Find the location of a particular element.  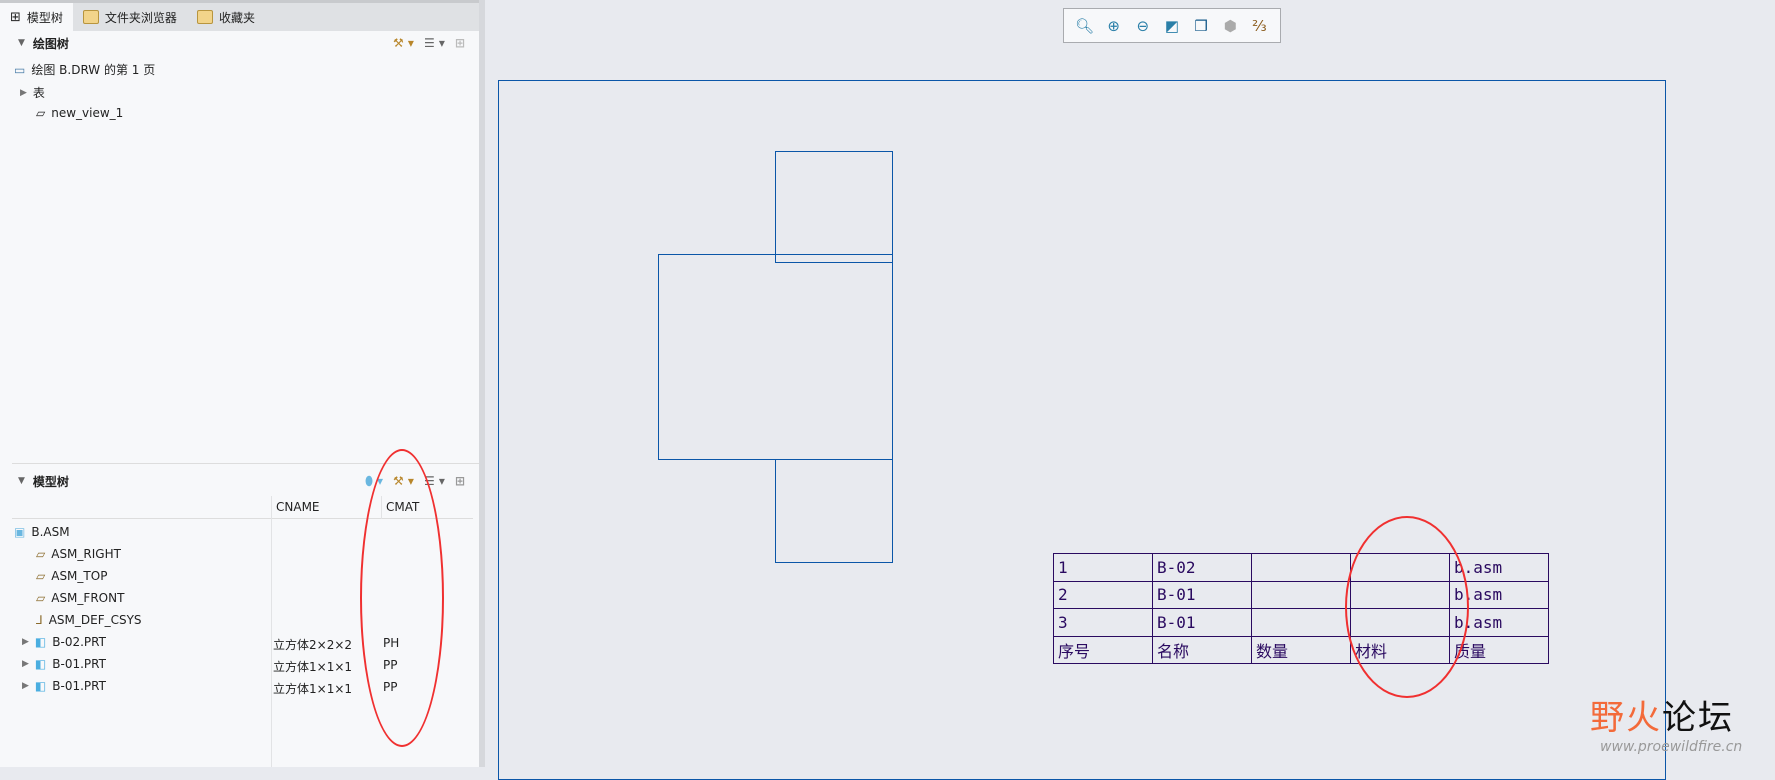

assembly-icon: ▣ is located at coordinates (20, 532).